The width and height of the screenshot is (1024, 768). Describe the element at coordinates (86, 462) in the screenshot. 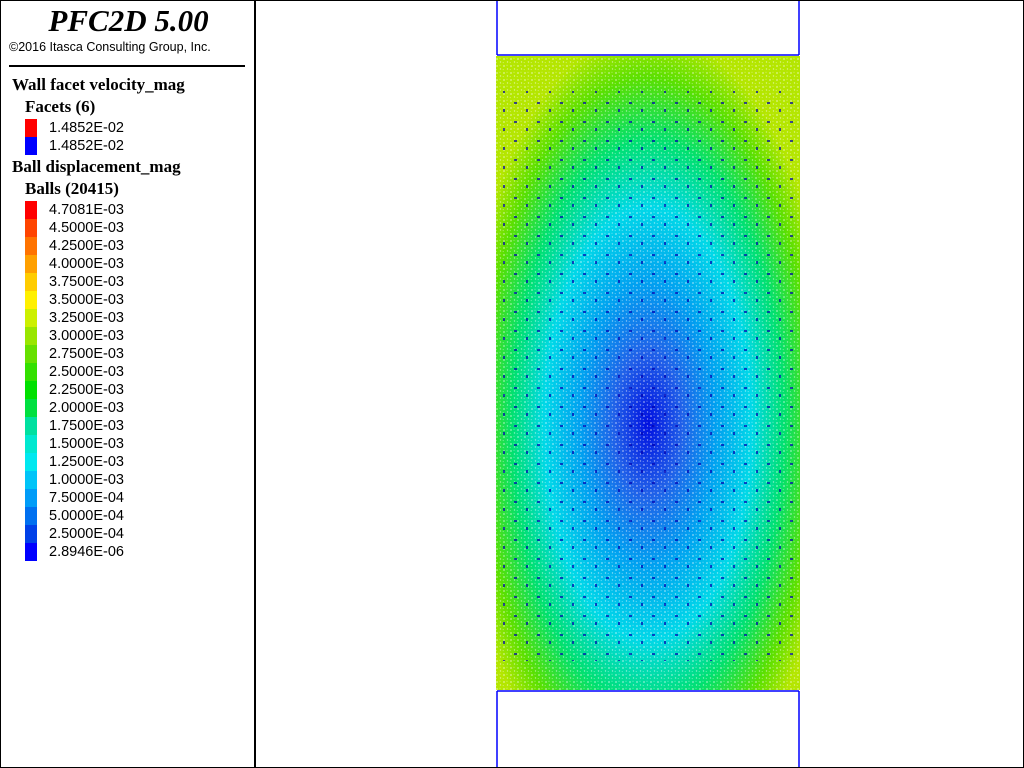

I see `ball-legend-label: 1.2500E-03` at that location.